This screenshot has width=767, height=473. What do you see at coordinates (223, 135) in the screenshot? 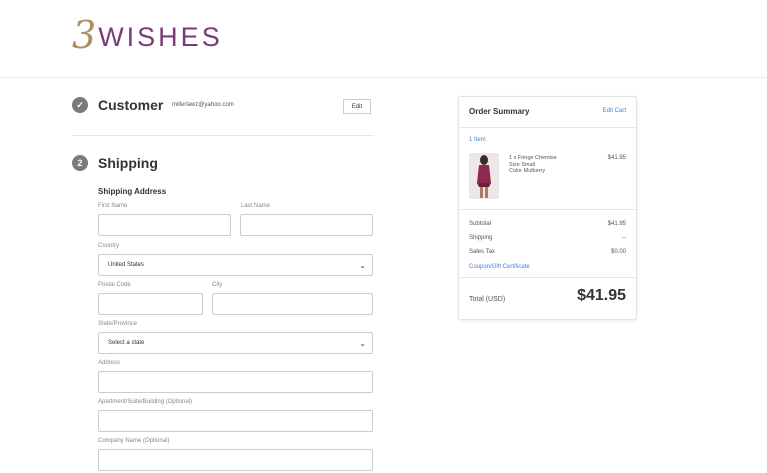
I see `section-divider` at bounding box center [223, 135].